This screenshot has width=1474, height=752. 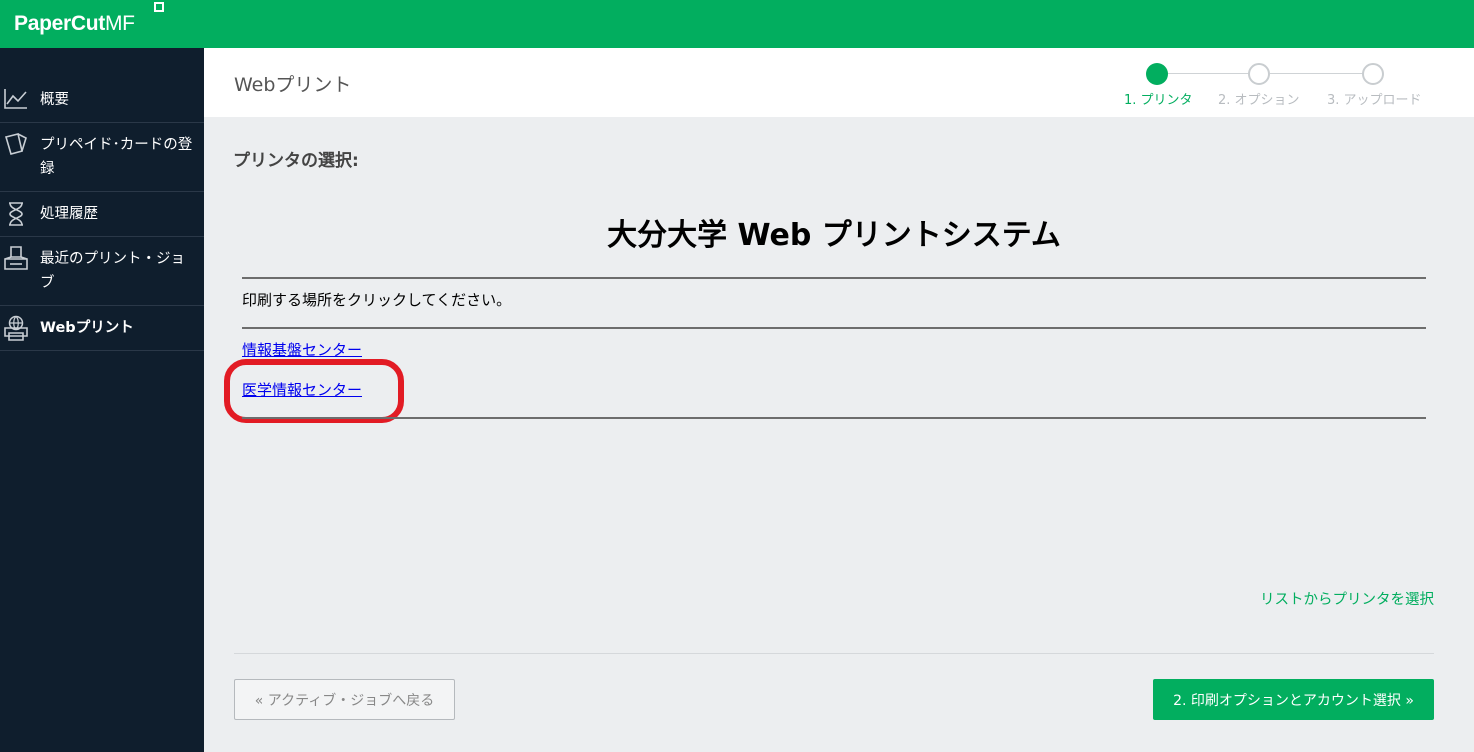 What do you see at coordinates (296, 161) in the screenshot?
I see `section-title: プリンタの選択:` at bounding box center [296, 161].